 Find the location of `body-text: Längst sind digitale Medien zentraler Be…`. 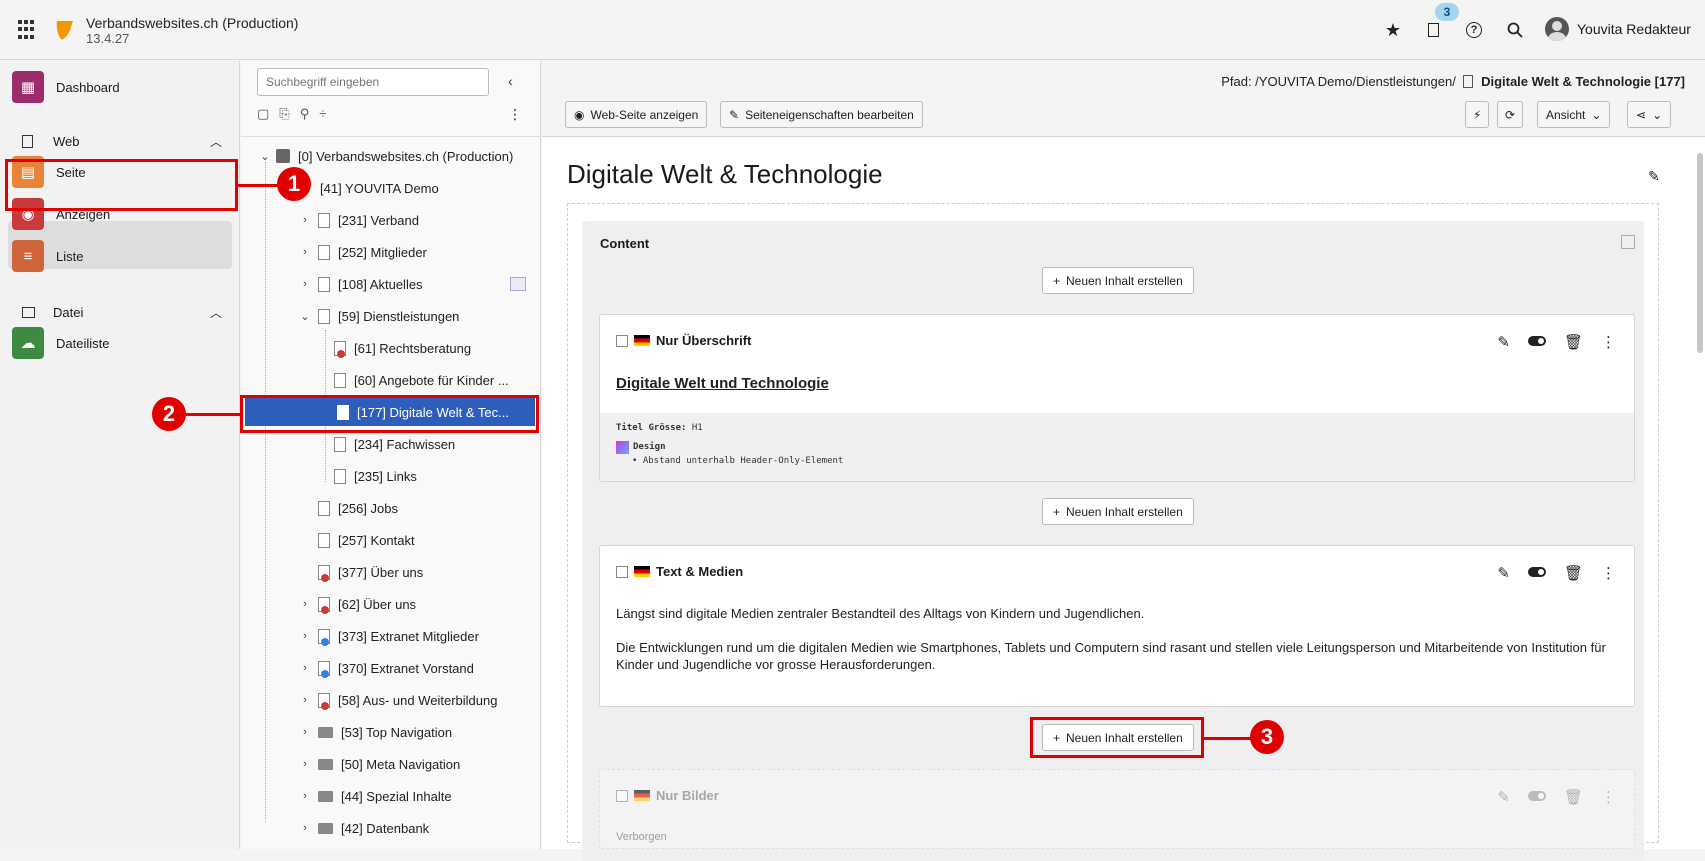

body-text: Längst sind digitale Medien zentraler Be… is located at coordinates (880, 613).